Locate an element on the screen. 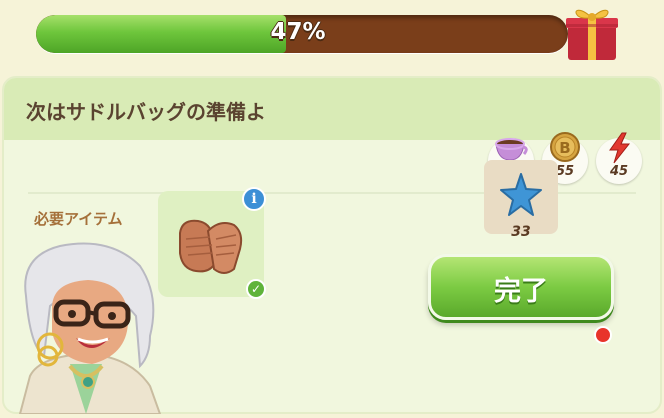 The width and height of the screenshot is (664, 418). reward-value: 33 is located at coordinates (521, 232).